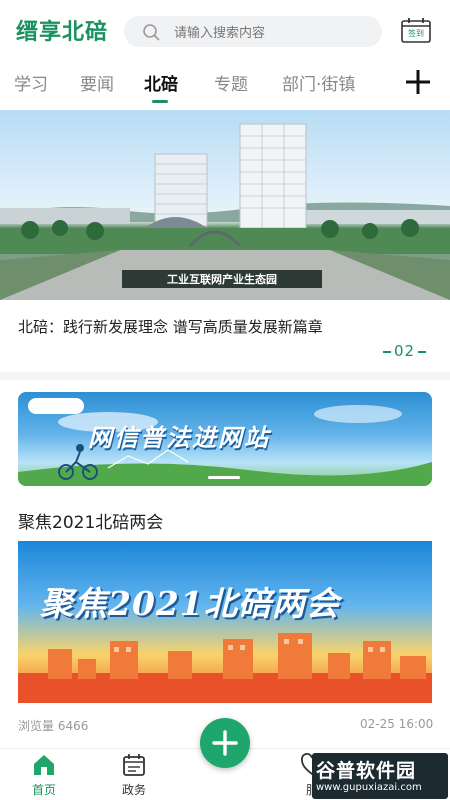  I want to click on index-dash-left, so click(387, 351).